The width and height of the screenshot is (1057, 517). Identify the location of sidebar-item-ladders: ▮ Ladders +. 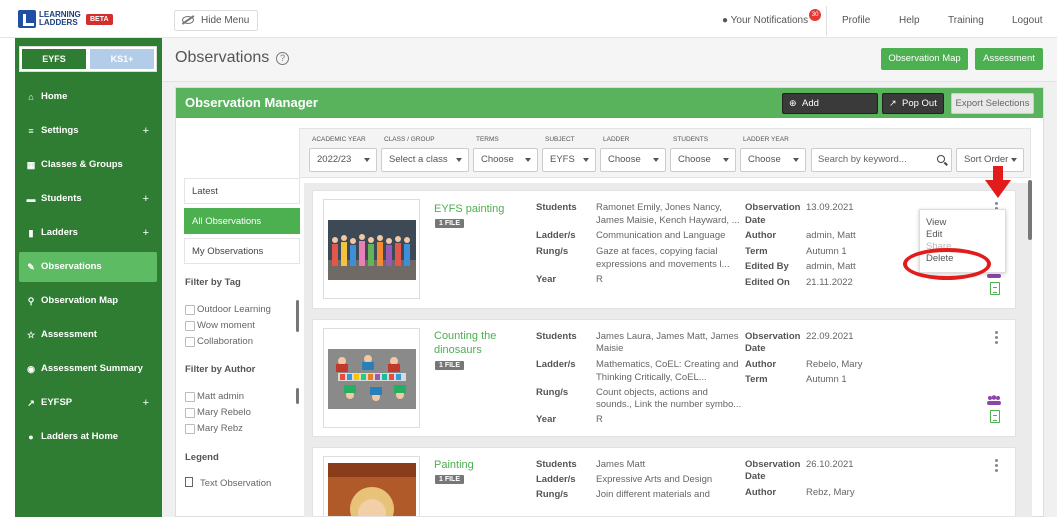
(88, 233).